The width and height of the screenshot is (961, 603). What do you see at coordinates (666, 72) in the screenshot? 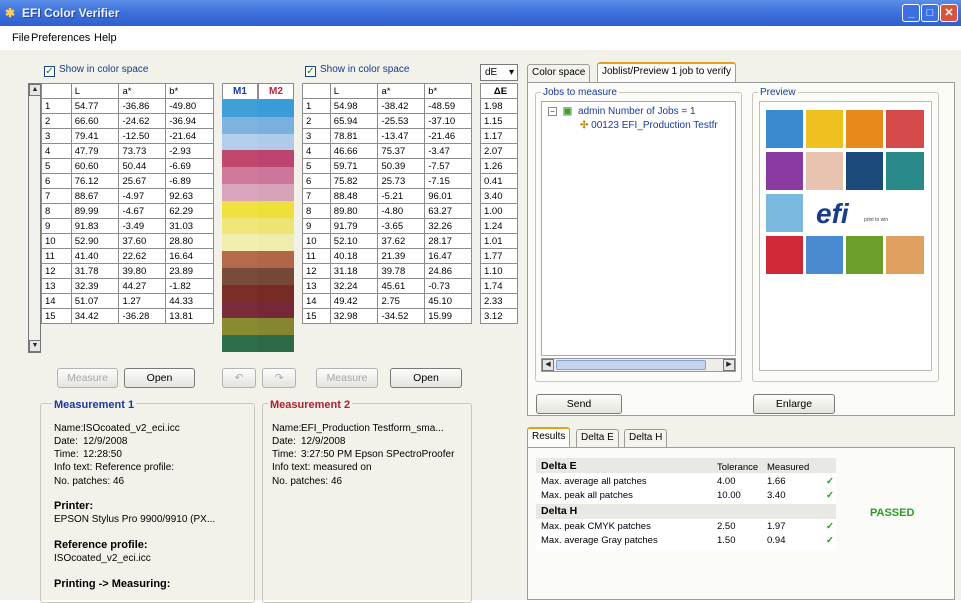
I see `tab-joblist-preview: Joblist/Preview 1 job to verify` at bounding box center [666, 72].